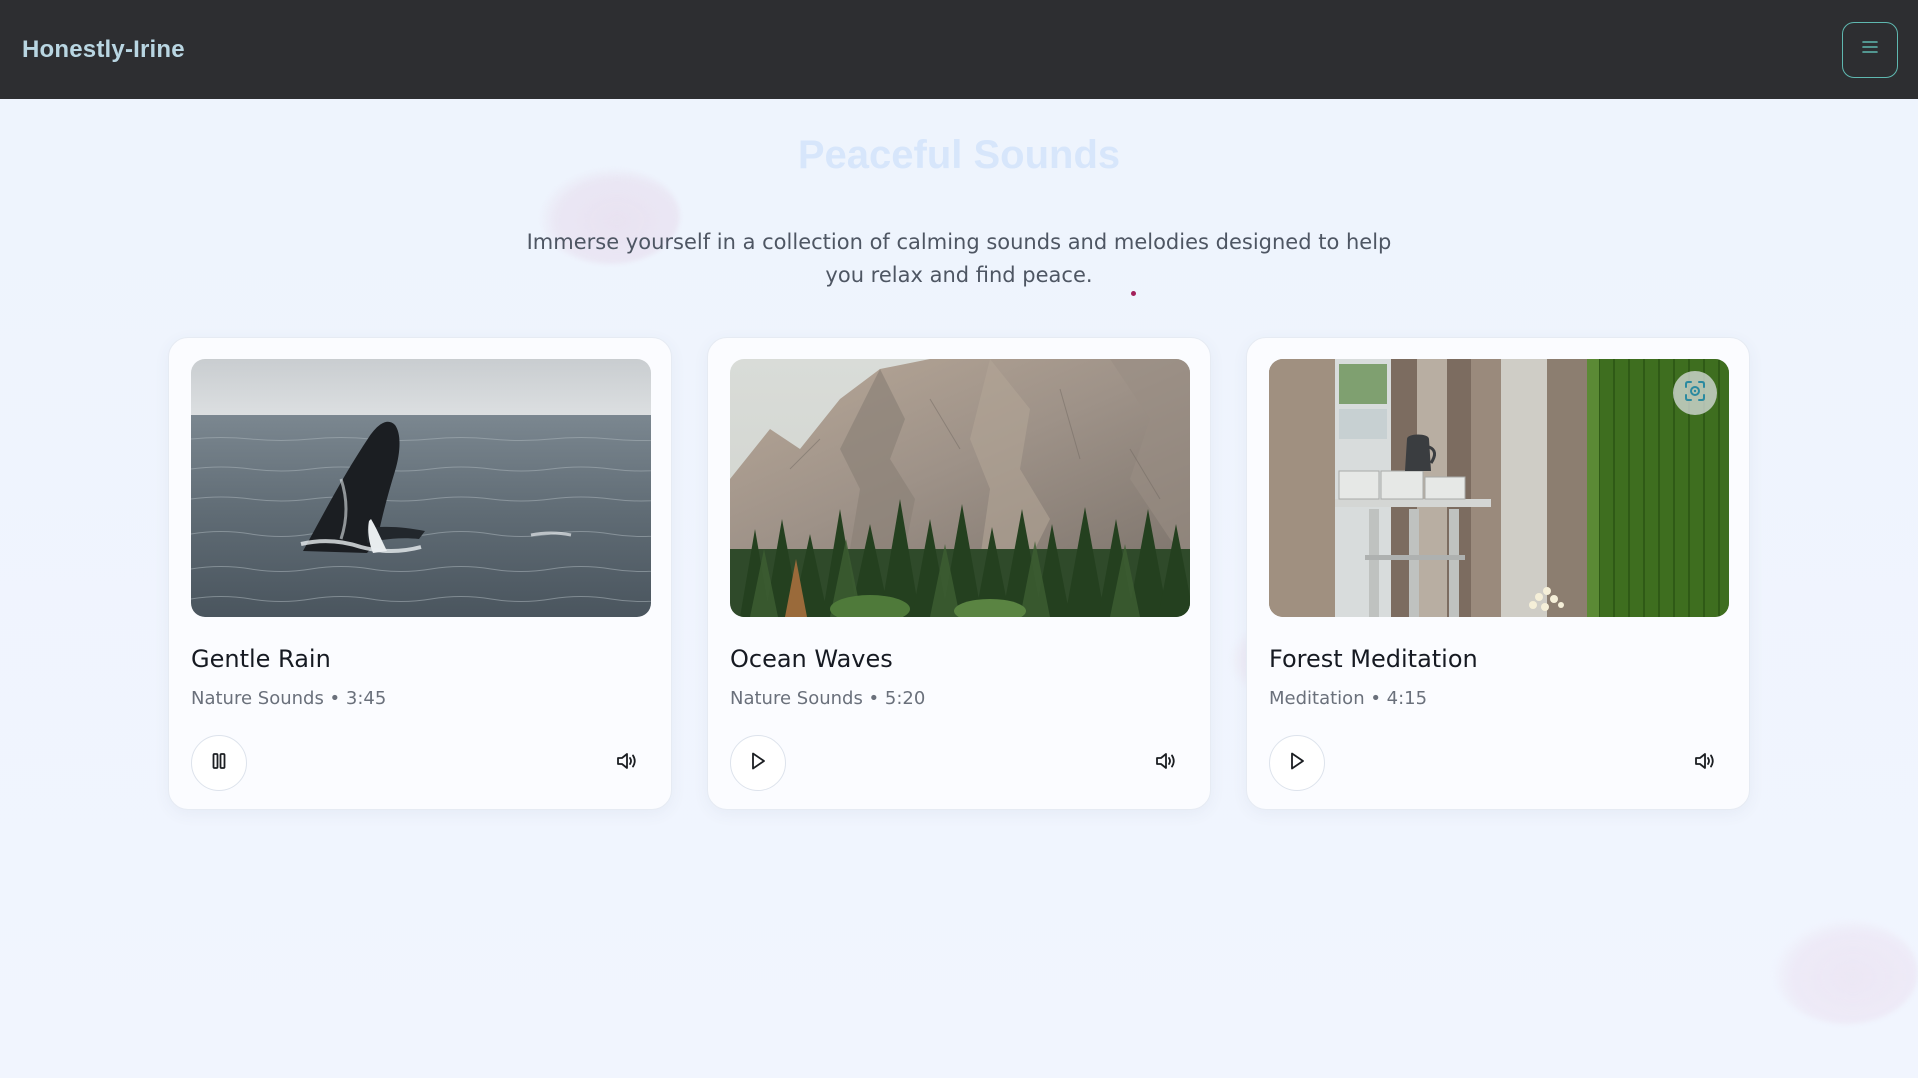  Describe the element at coordinates (421, 488) in the screenshot. I see `whale-breaching-ocean-photo` at that location.